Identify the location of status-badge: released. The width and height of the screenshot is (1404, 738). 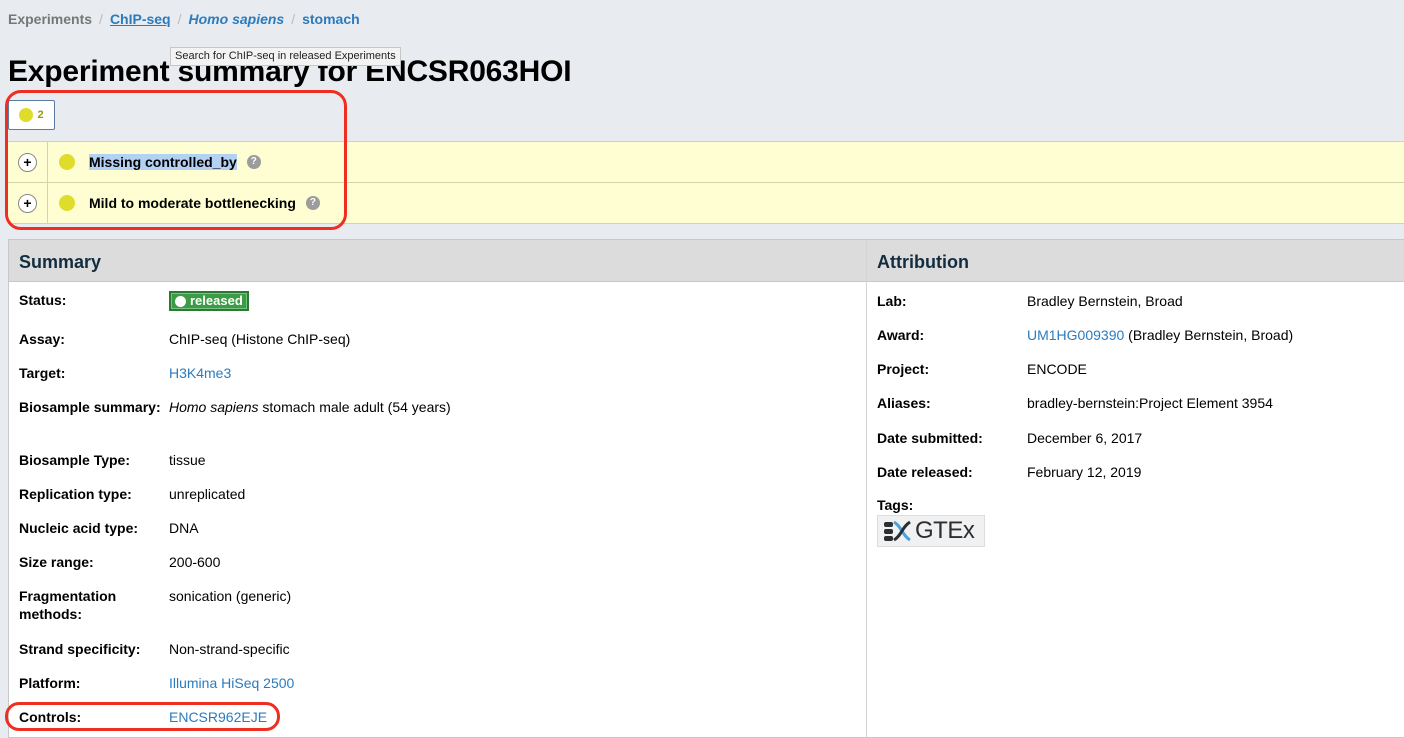
(209, 301).